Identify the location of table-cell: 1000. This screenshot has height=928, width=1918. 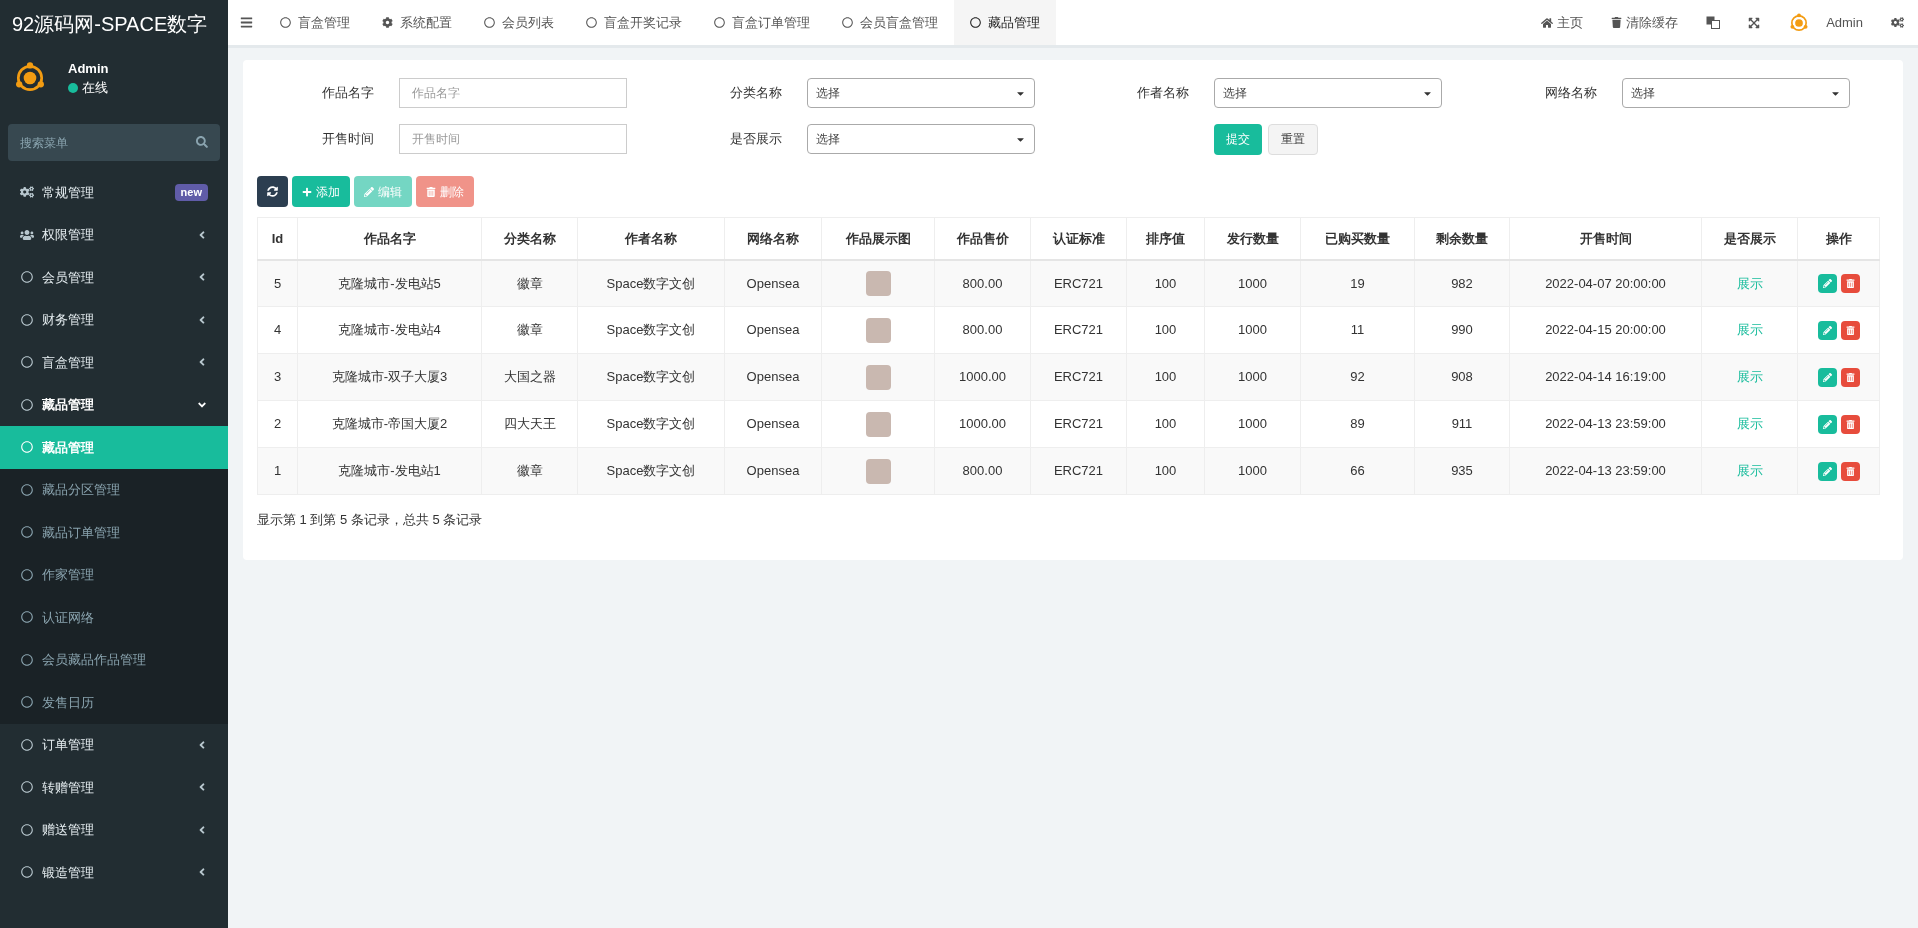
(1252, 471).